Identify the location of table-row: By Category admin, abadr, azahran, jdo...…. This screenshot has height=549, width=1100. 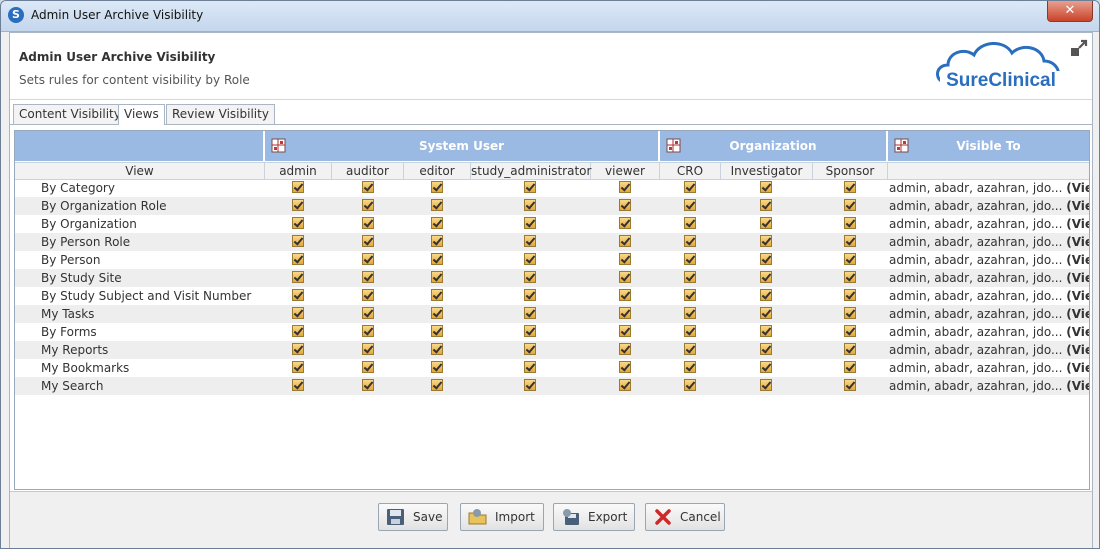
(552, 188).